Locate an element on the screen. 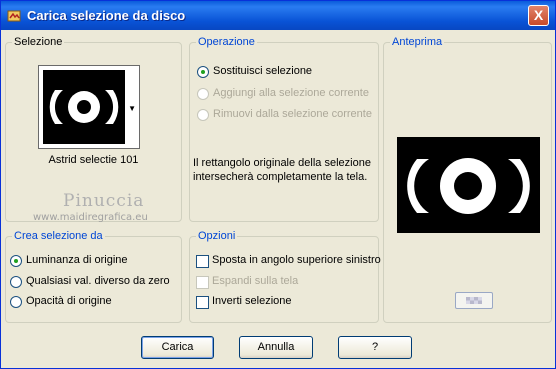  watermark-site: www.maidiregrafica.eu is located at coordinates (90, 217).